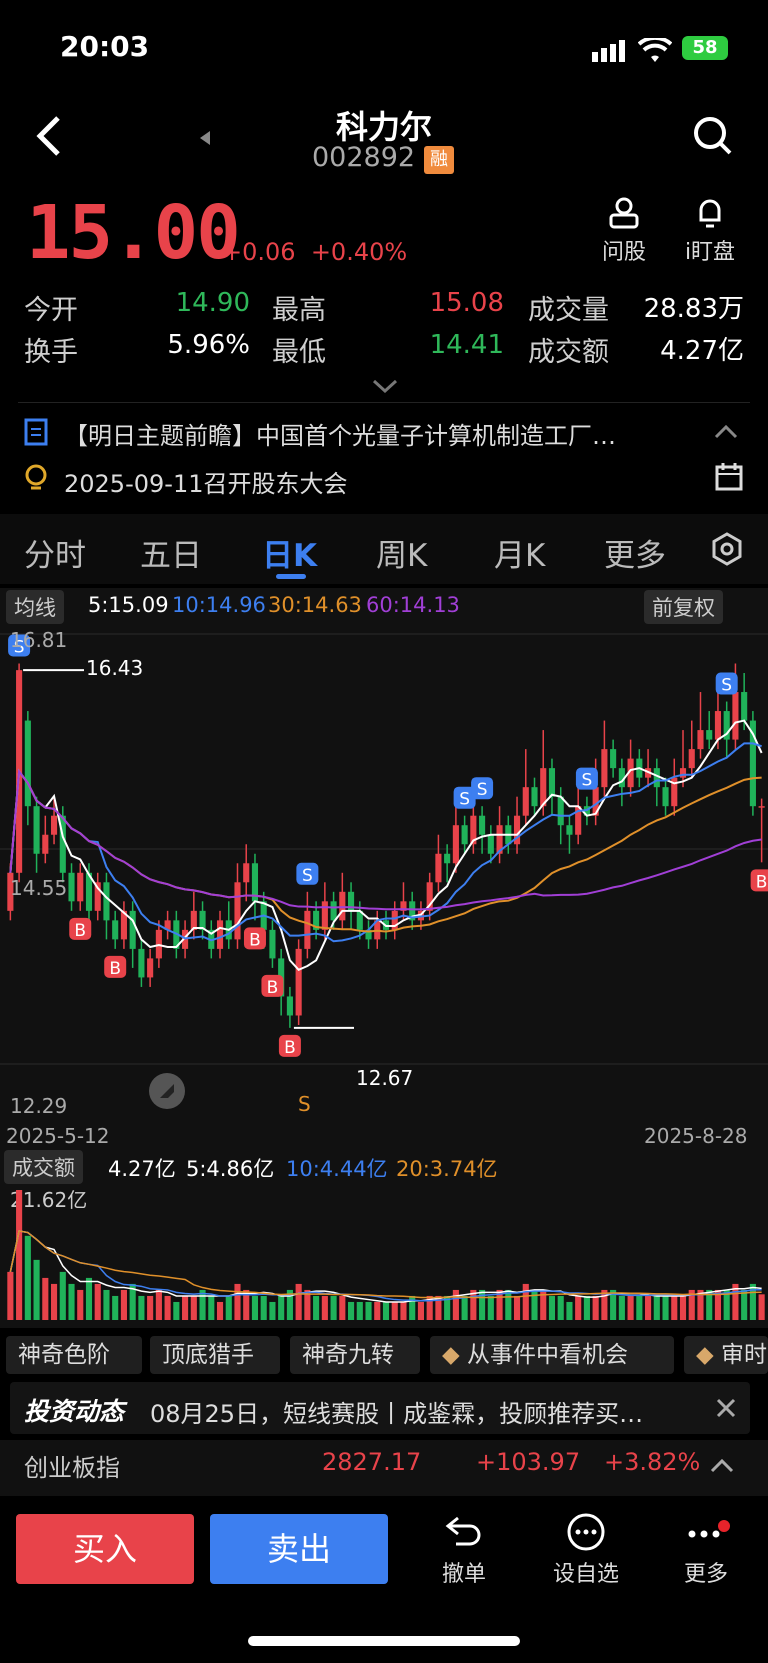 The image size is (768, 1663). I want to click on tool-top-bottom: 顶底猎手, so click(215, 1355).